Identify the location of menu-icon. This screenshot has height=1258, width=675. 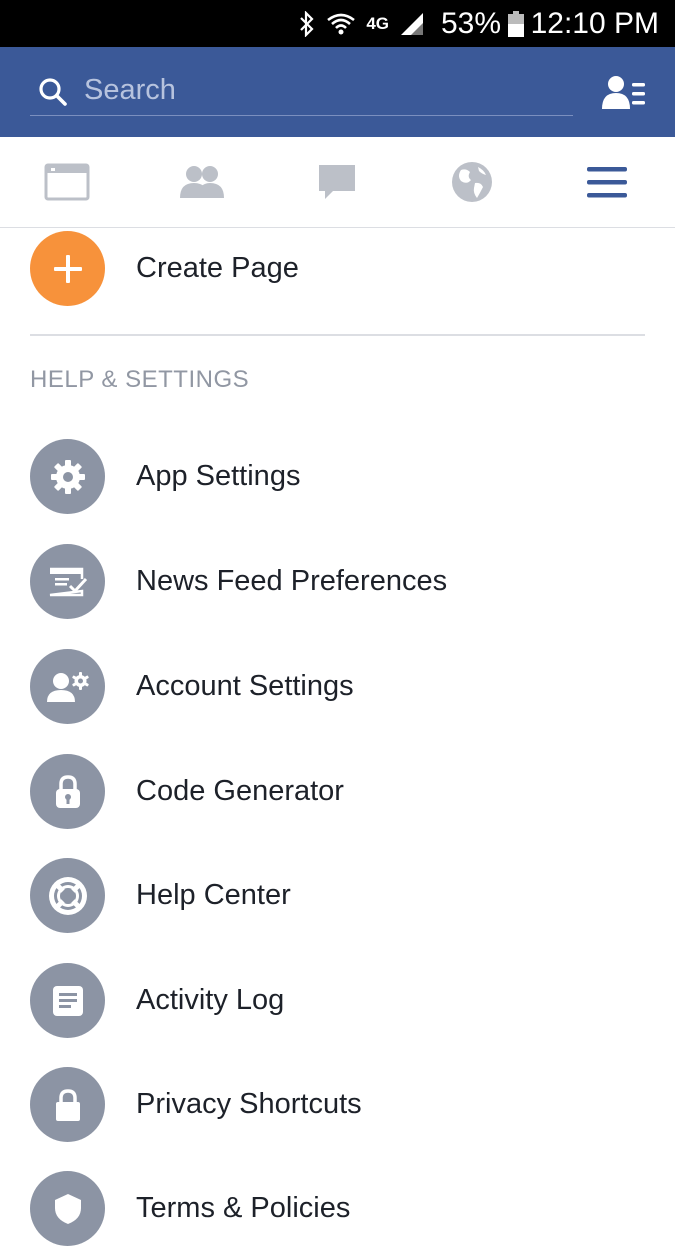
(607, 182).